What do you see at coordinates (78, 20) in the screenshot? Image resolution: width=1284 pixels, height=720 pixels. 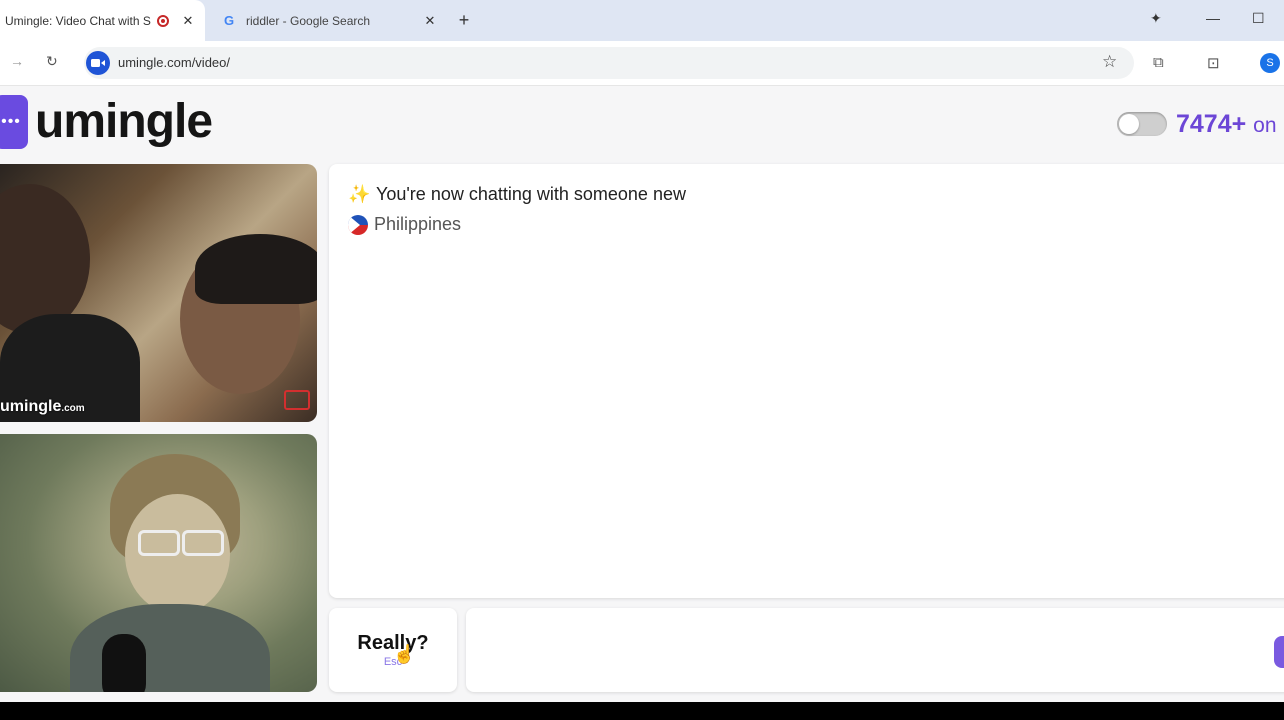 I see `tab-title: Umingle: Video Chat with St` at bounding box center [78, 20].